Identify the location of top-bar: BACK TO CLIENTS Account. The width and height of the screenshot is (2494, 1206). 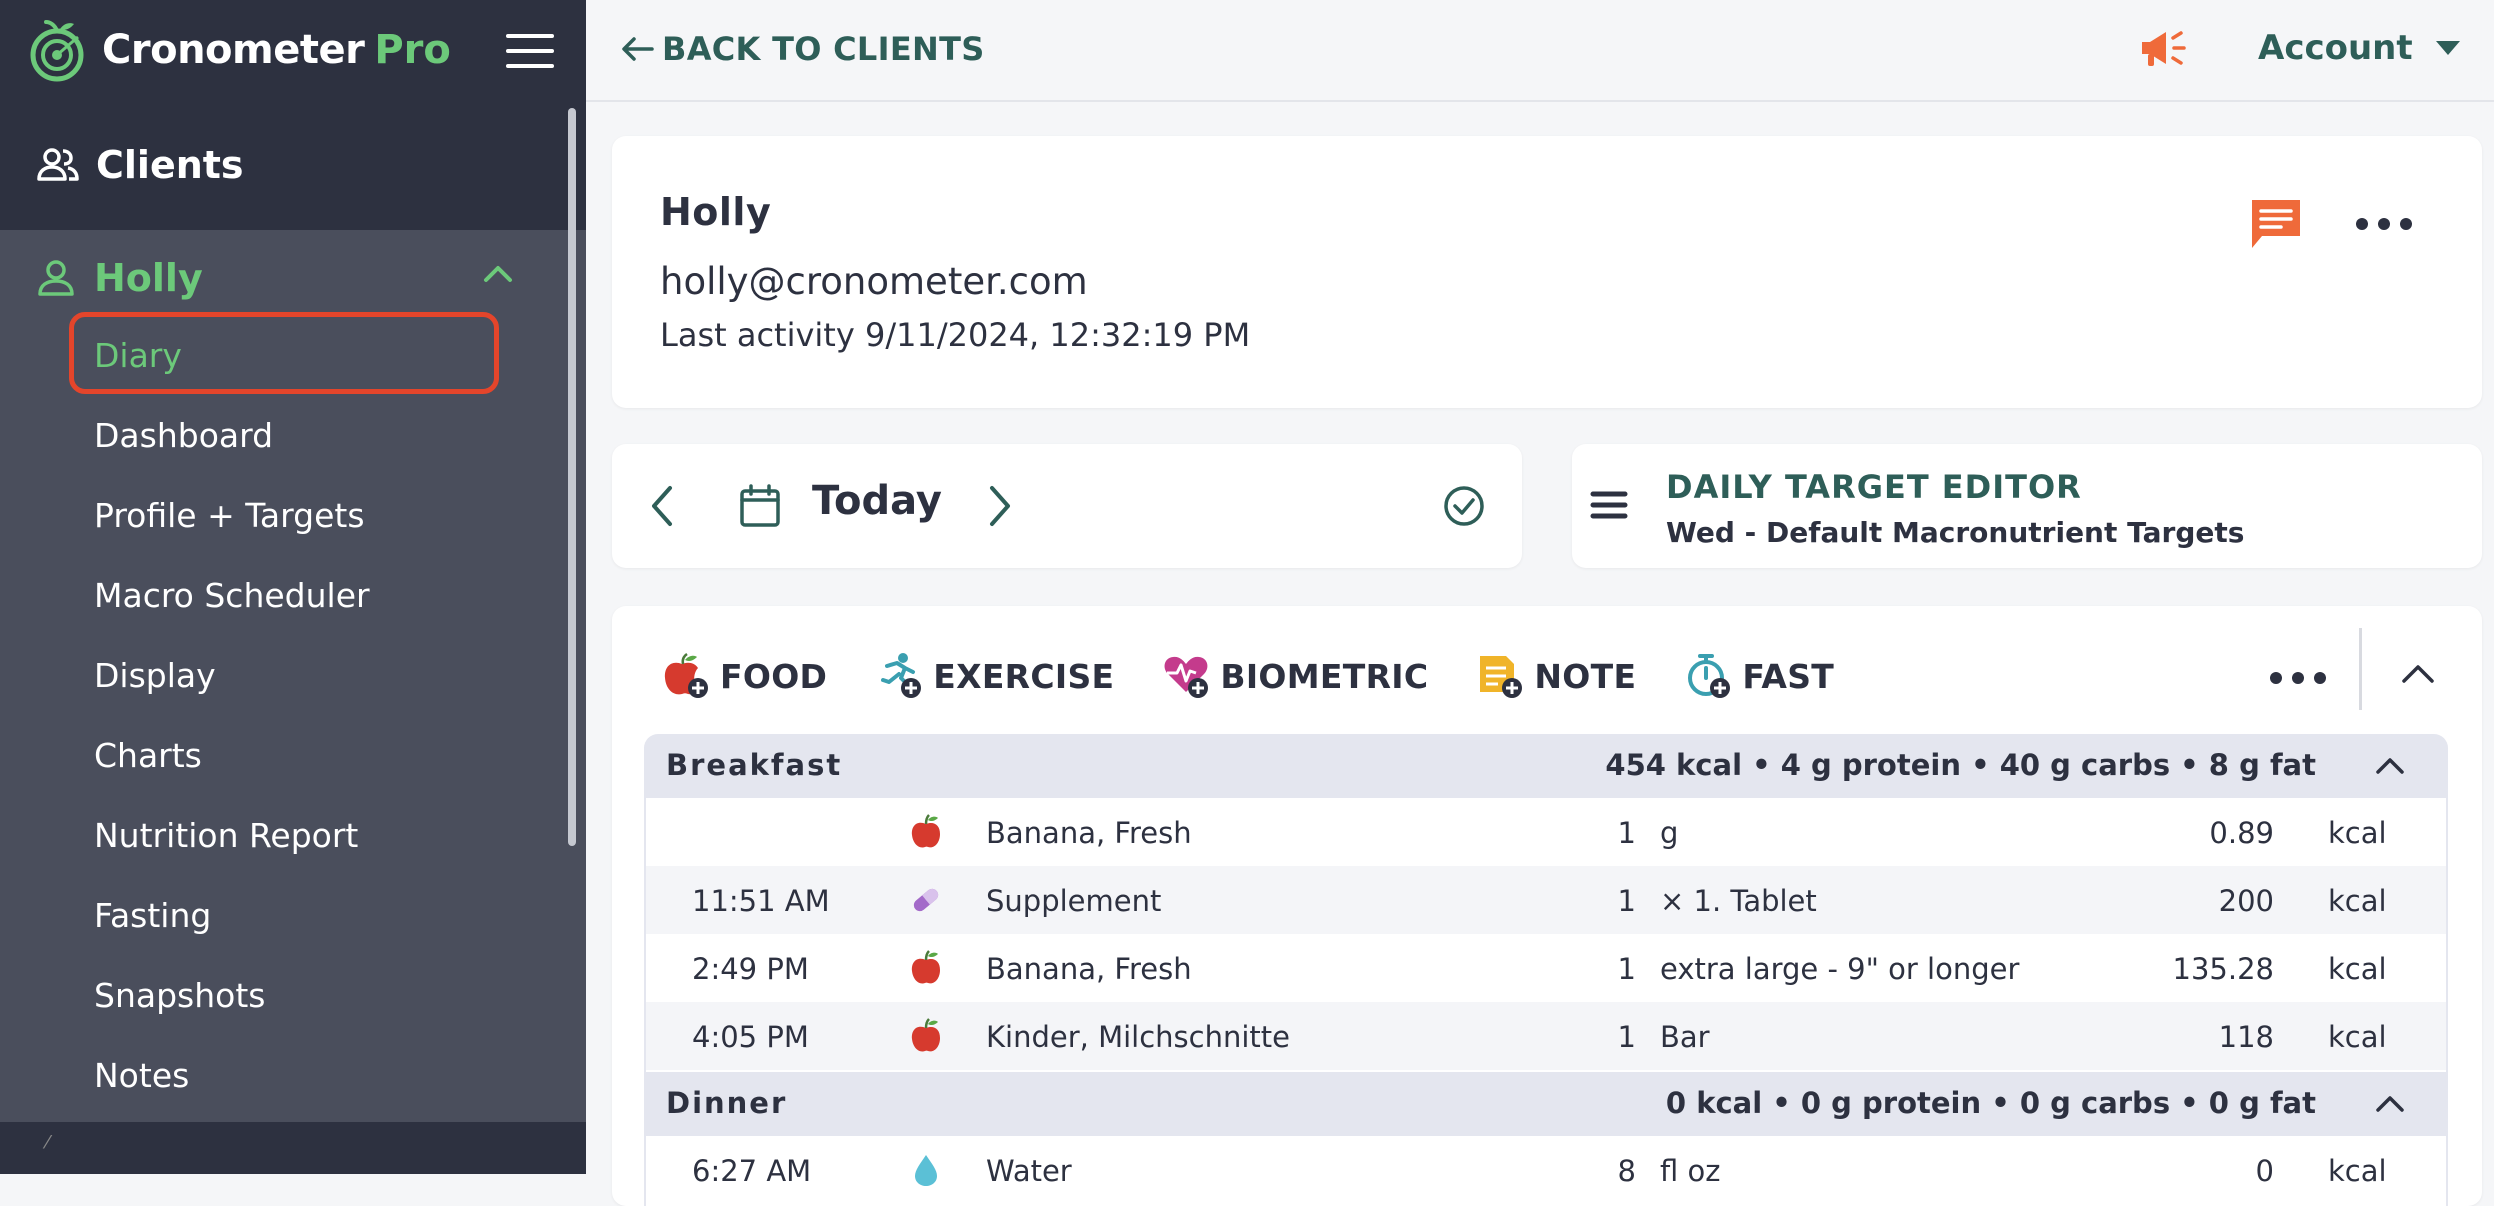
(1540, 51).